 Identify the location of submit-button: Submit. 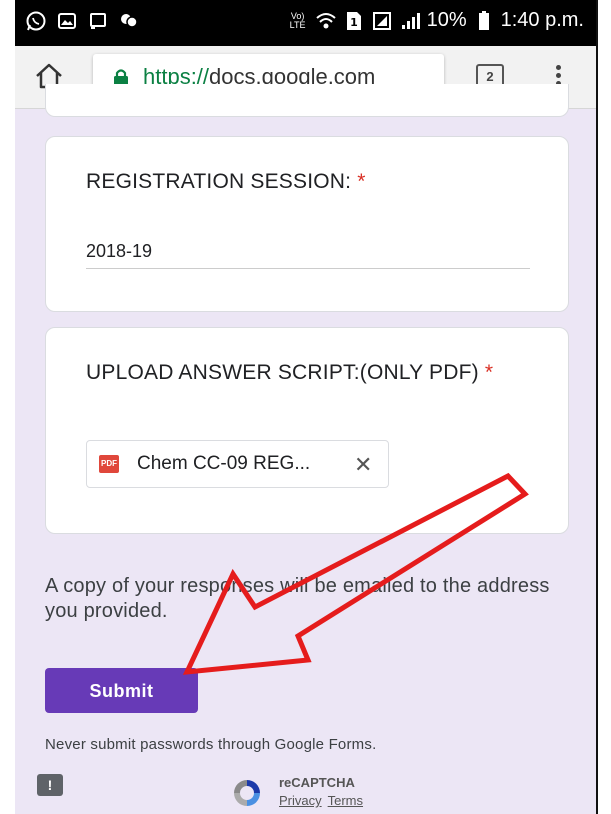
(121, 690).